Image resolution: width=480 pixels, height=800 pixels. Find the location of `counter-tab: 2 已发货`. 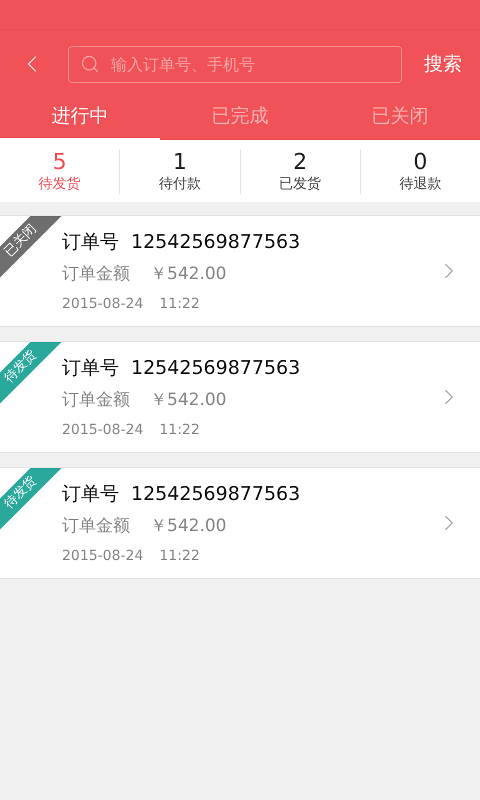

counter-tab: 2 已发货 is located at coordinates (300, 171).